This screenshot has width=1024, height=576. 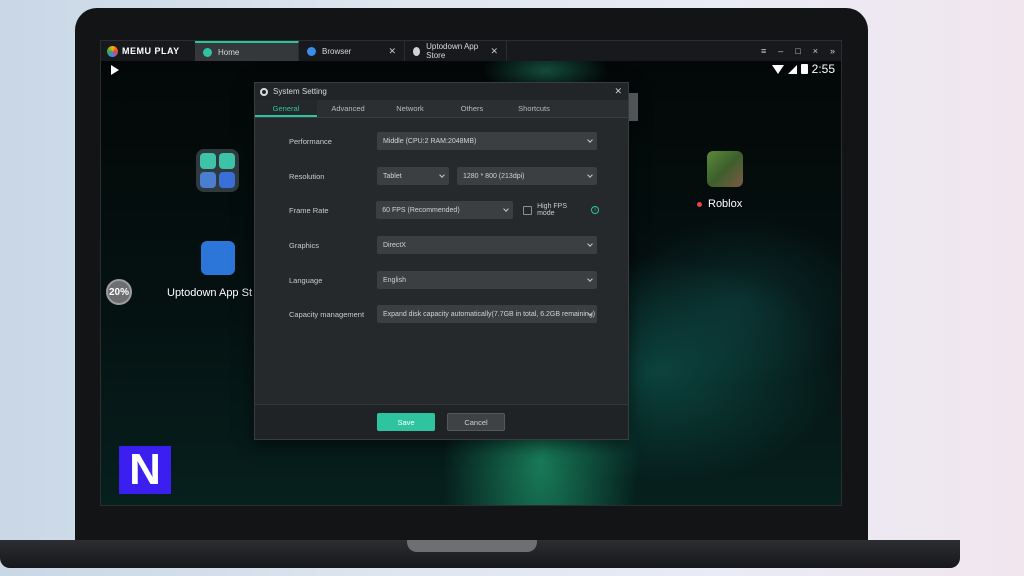 What do you see at coordinates (452, 51) in the screenshot?
I see `tab-uptodown-label: Uptodown App Store` at bounding box center [452, 51].